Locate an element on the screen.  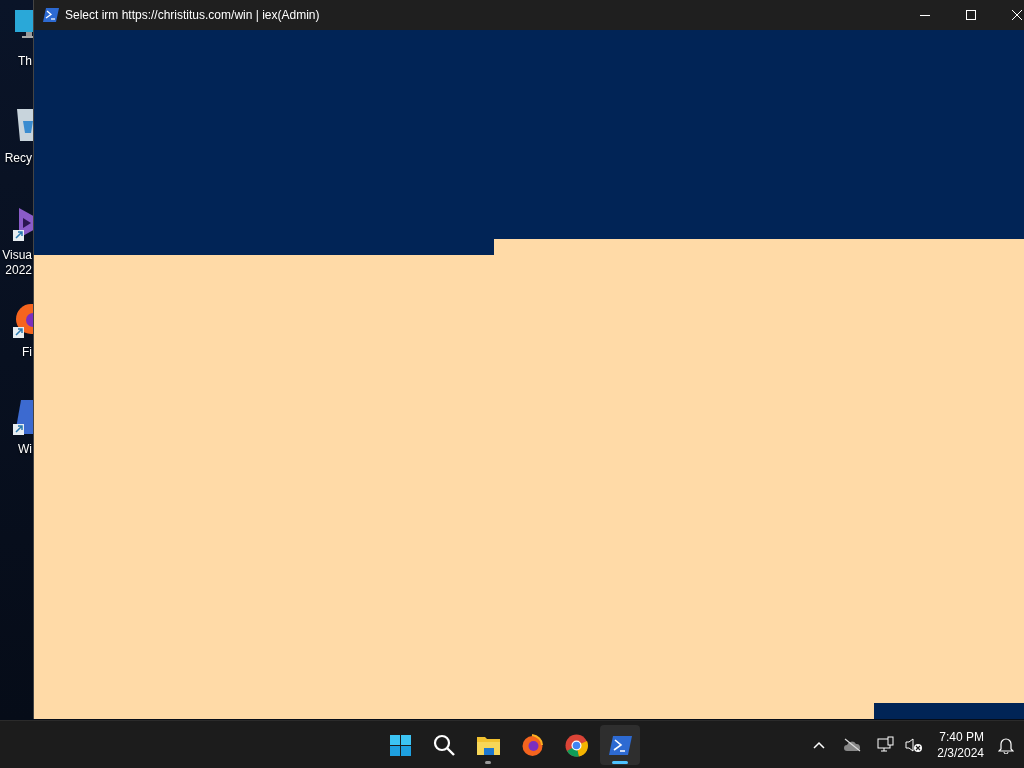
round-browser-icon is located at coordinates (576, 745).